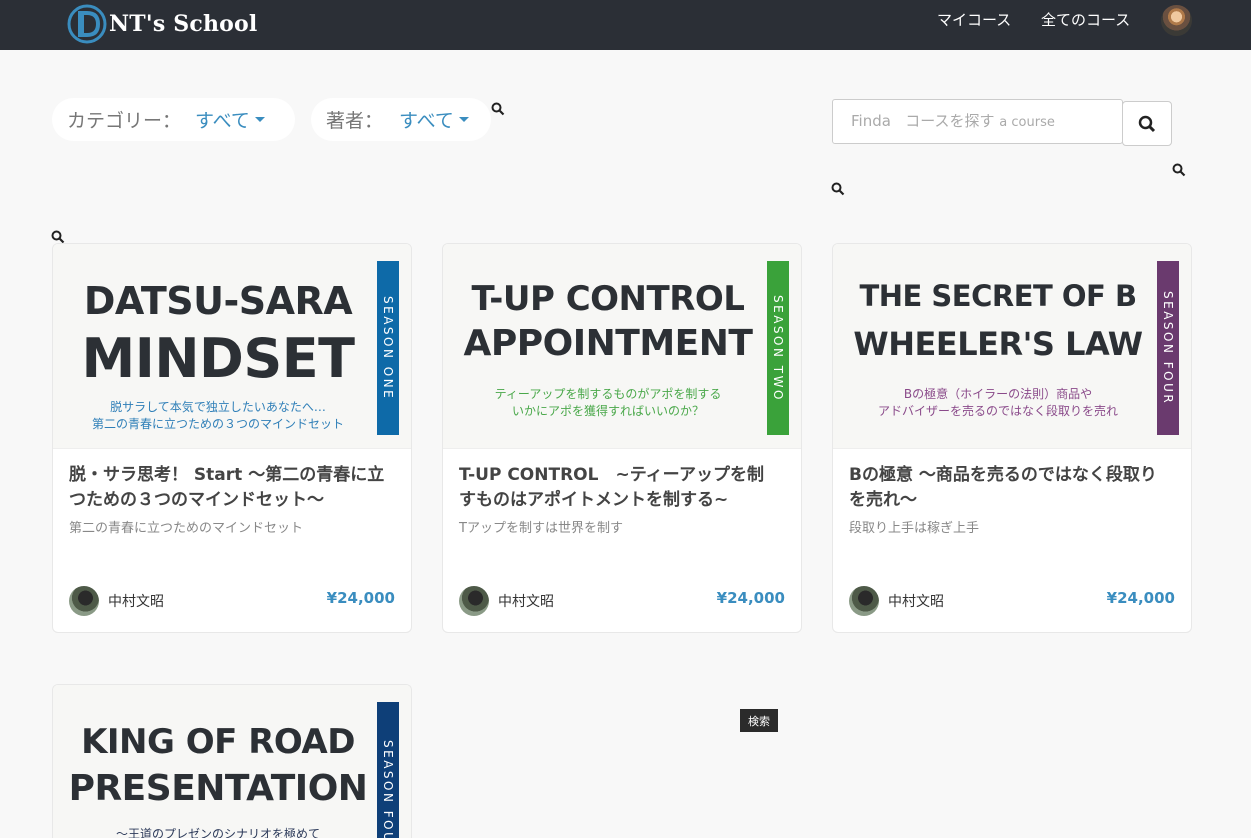  Describe the element at coordinates (1009, 488) in the screenshot. I see `course-title: Bの極意 ～商品を売るのではなく段取りを売れ～` at that location.